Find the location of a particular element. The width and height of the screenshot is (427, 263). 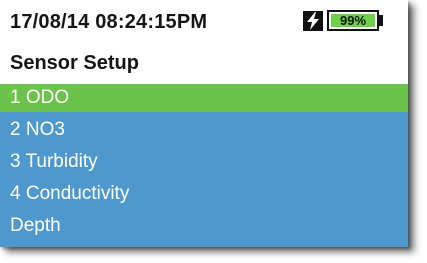

menu-item-conductivity: 4 Conductivity is located at coordinates (204, 194).